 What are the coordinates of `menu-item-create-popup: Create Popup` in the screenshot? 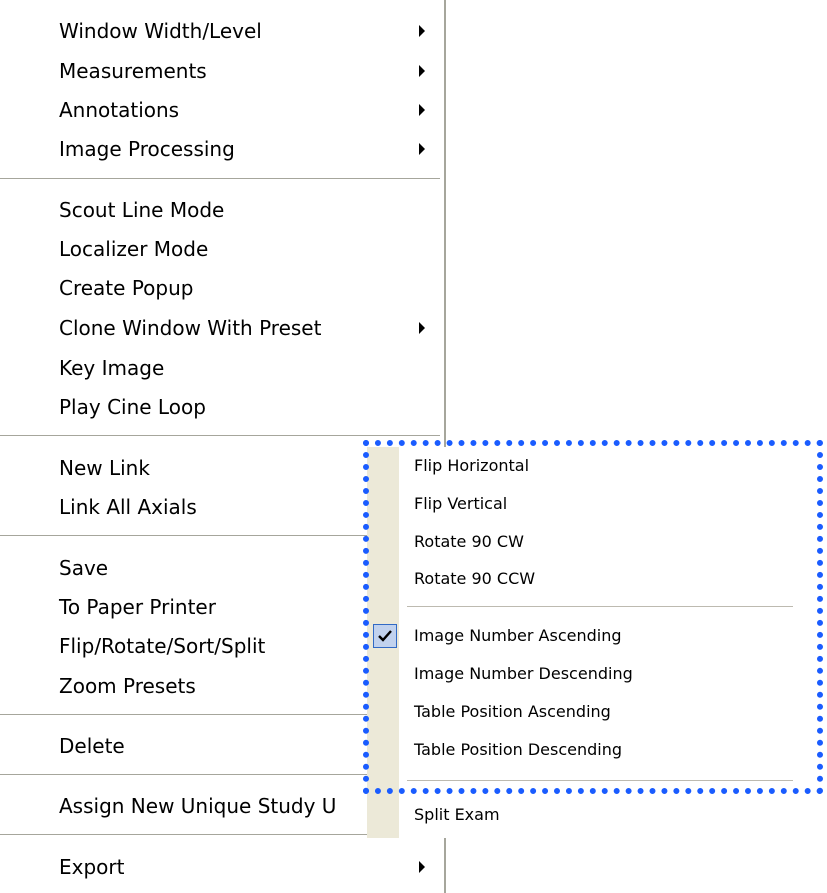 It's located at (222, 288).